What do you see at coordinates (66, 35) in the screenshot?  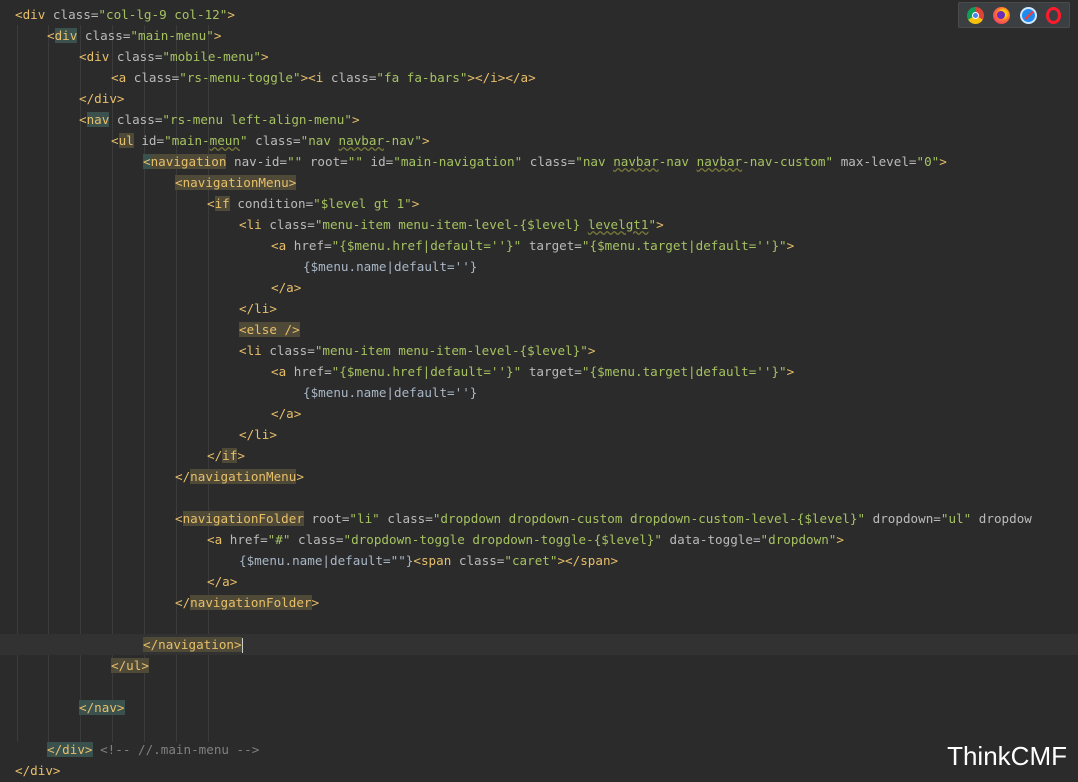 I see `code-token: div` at bounding box center [66, 35].